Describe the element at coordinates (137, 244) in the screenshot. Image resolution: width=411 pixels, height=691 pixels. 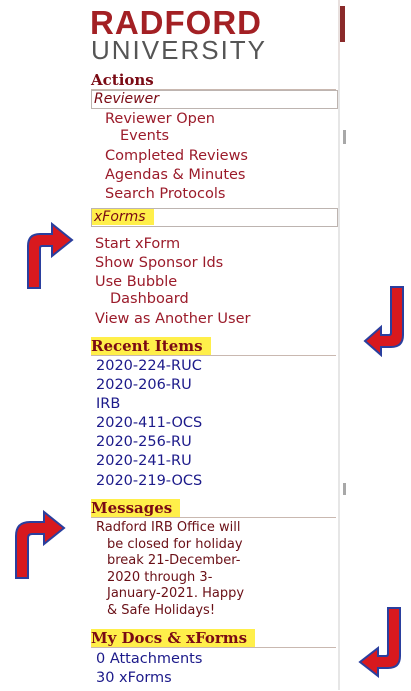
I see `start-xform-link: Start xForm` at that location.